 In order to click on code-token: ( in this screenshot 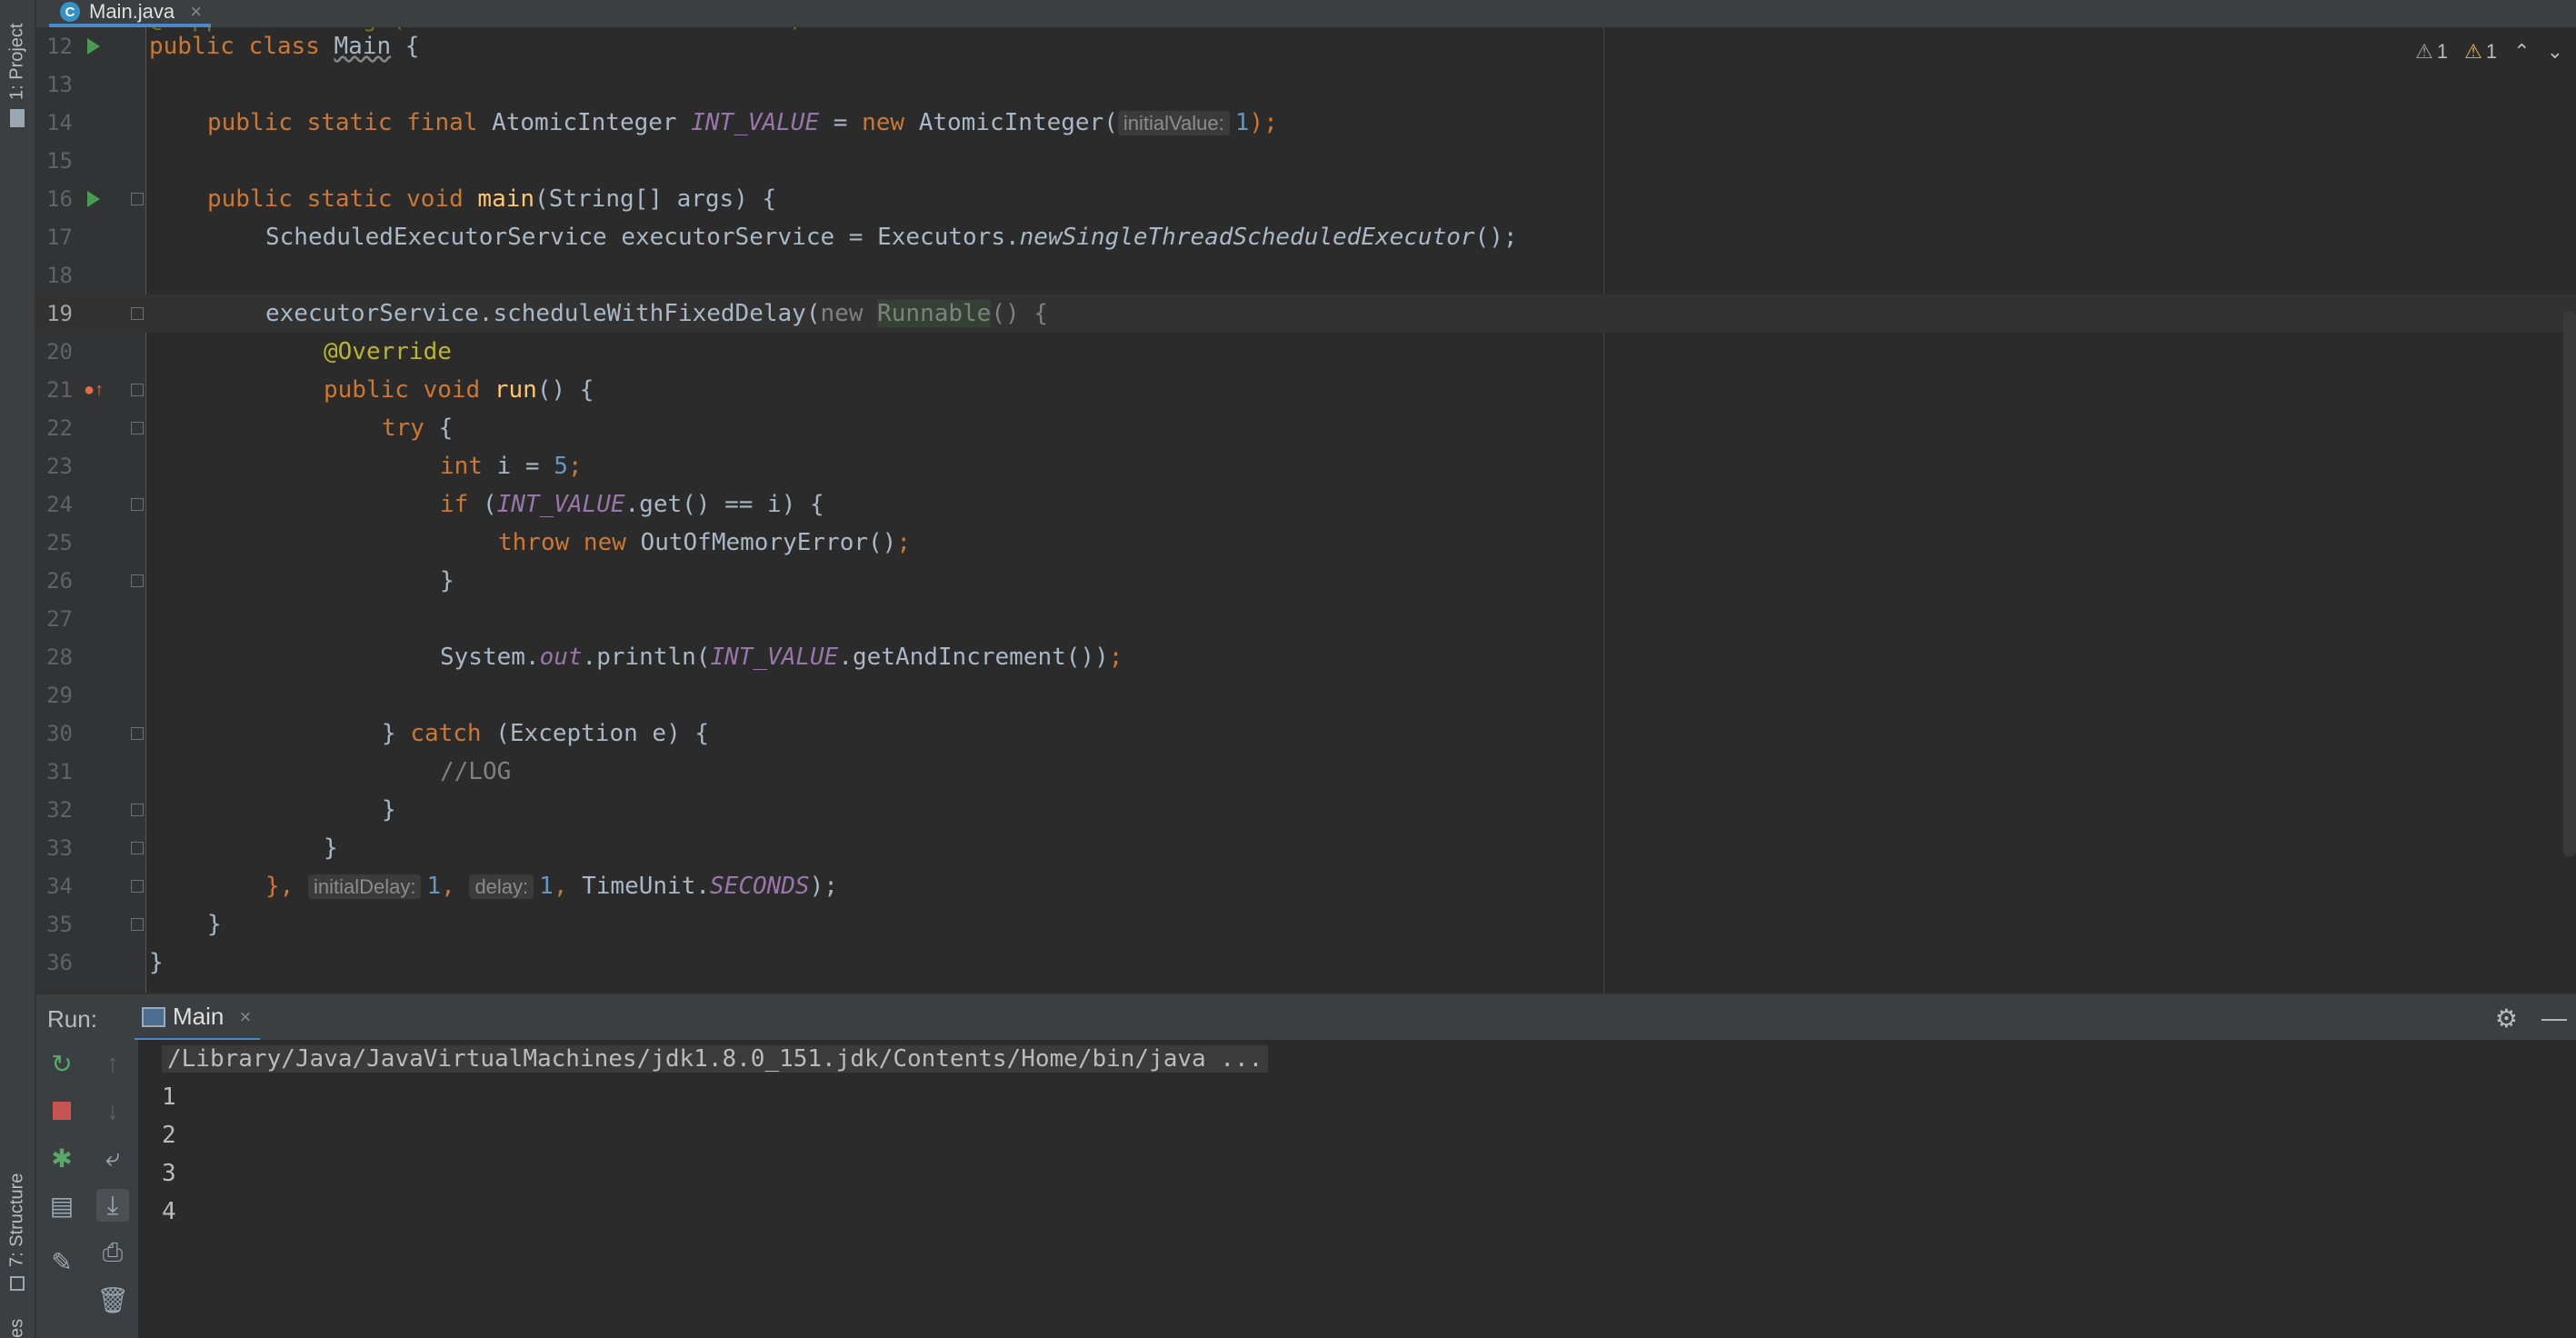, I will do `click(489, 504)`.